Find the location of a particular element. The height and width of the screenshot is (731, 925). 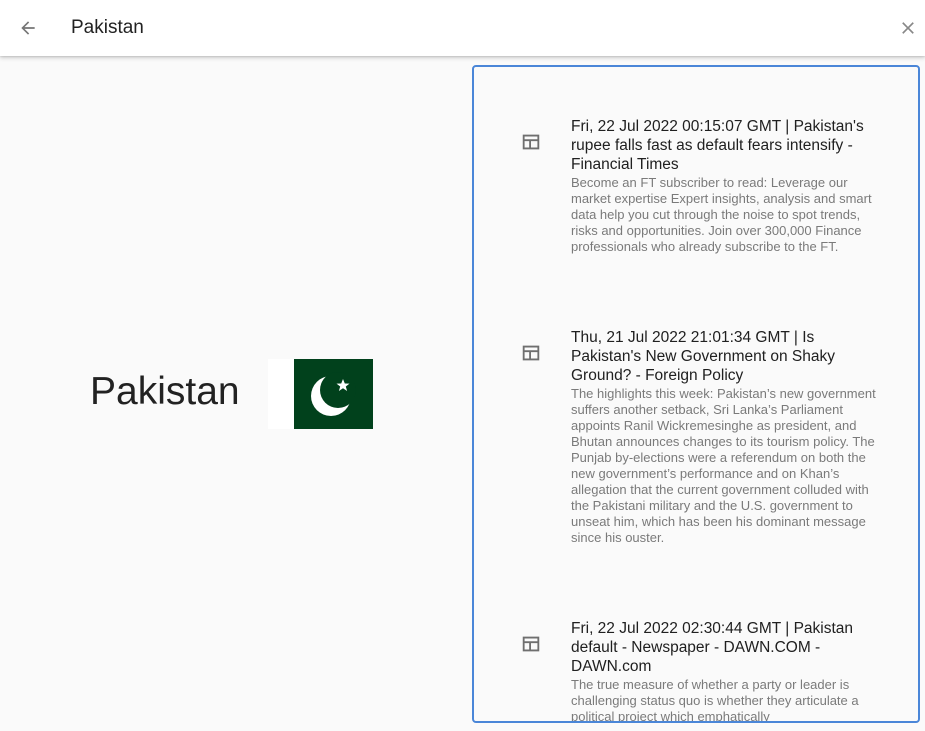

arrow-back-icon is located at coordinates (28, 28).